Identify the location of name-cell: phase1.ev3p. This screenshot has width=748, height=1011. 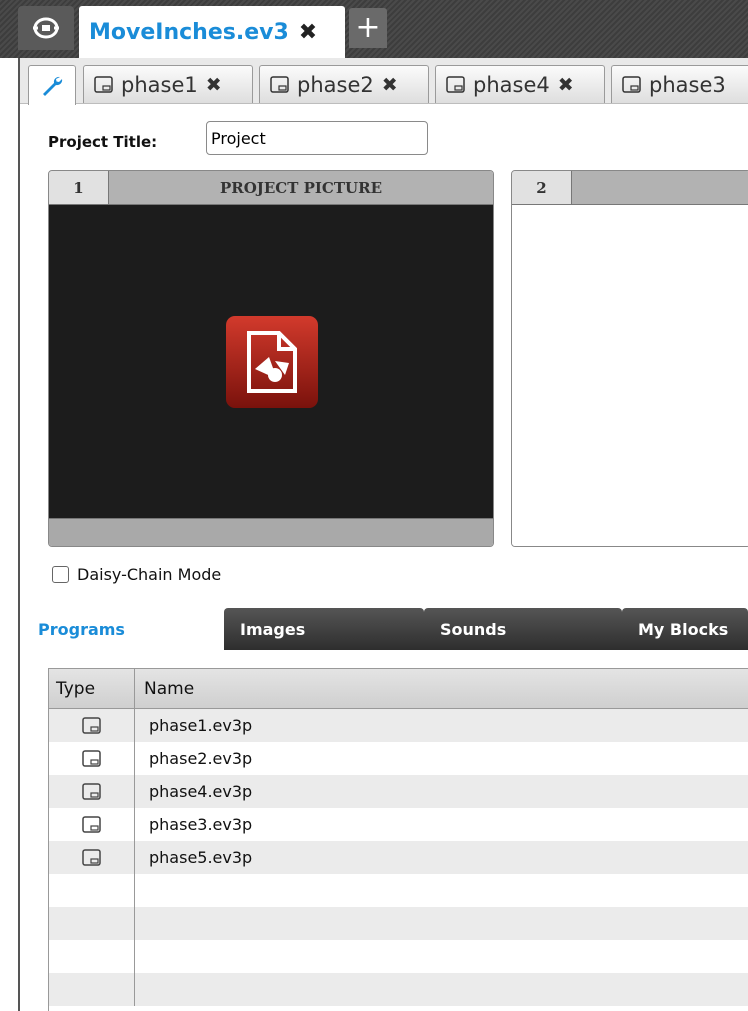
(201, 725).